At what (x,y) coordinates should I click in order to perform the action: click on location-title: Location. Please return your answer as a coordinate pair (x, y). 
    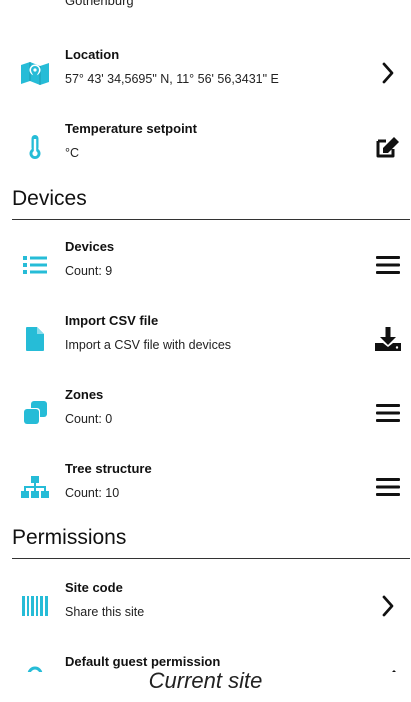
    Looking at the image, I should click on (92, 54).